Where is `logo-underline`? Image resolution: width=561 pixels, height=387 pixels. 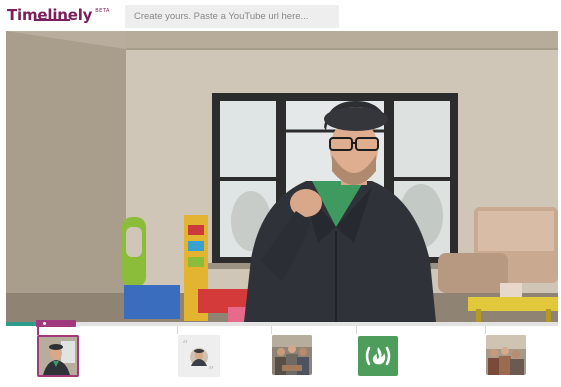
logo-underline is located at coordinates (52, 20).